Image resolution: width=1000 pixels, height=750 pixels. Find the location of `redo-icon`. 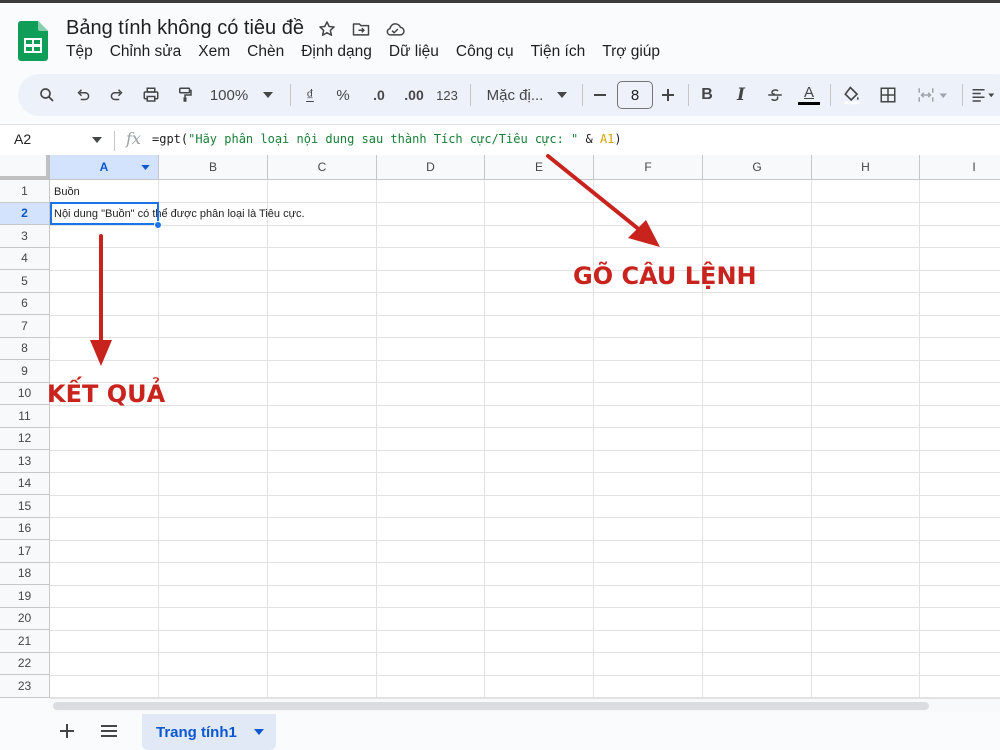

redo-icon is located at coordinates (117, 95).